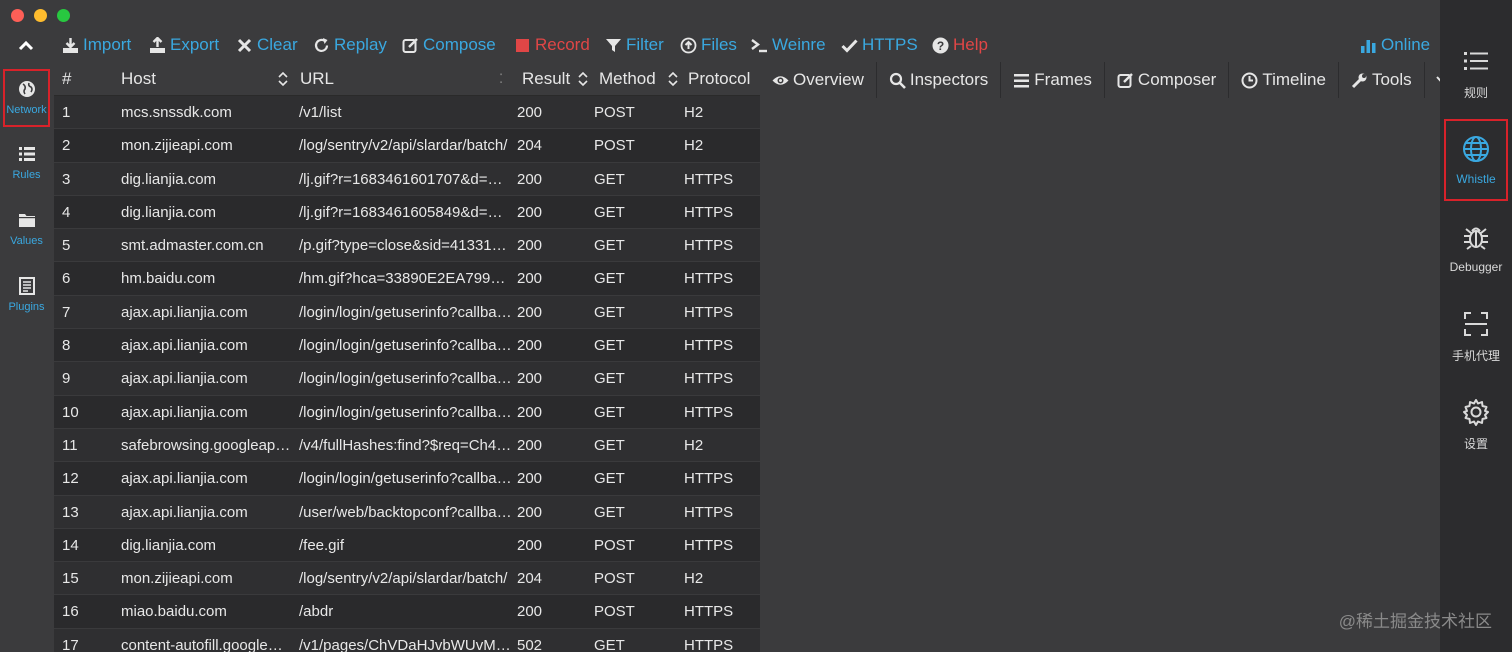 This screenshot has width=1512, height=652. I want to click on row-result: 204, so click(530, 579).